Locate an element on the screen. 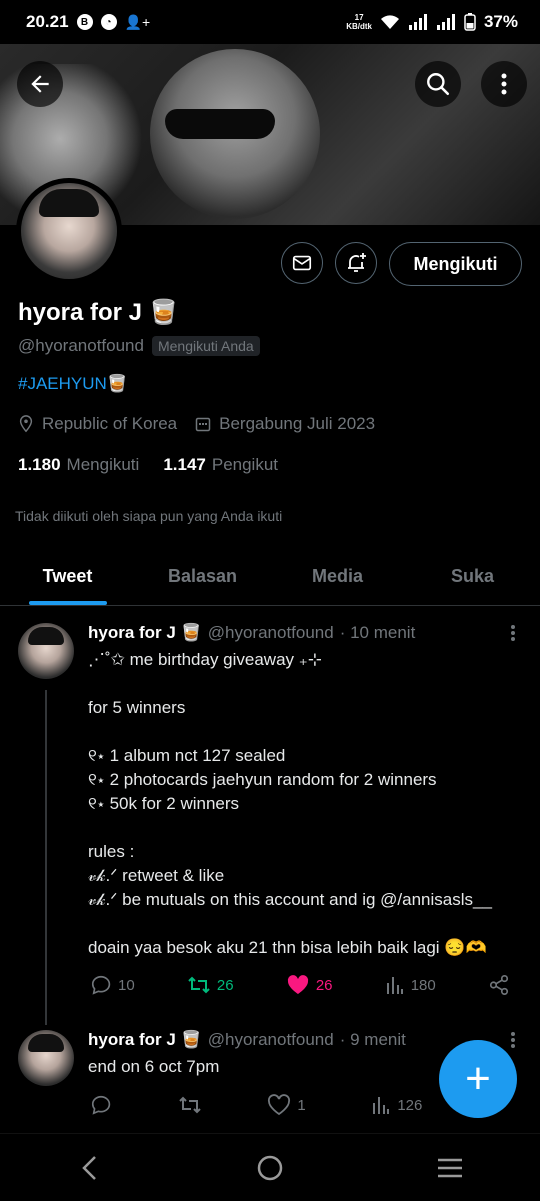 This screenshot has width=540, height=1201. share-icon is located at coordinates (499, 985).